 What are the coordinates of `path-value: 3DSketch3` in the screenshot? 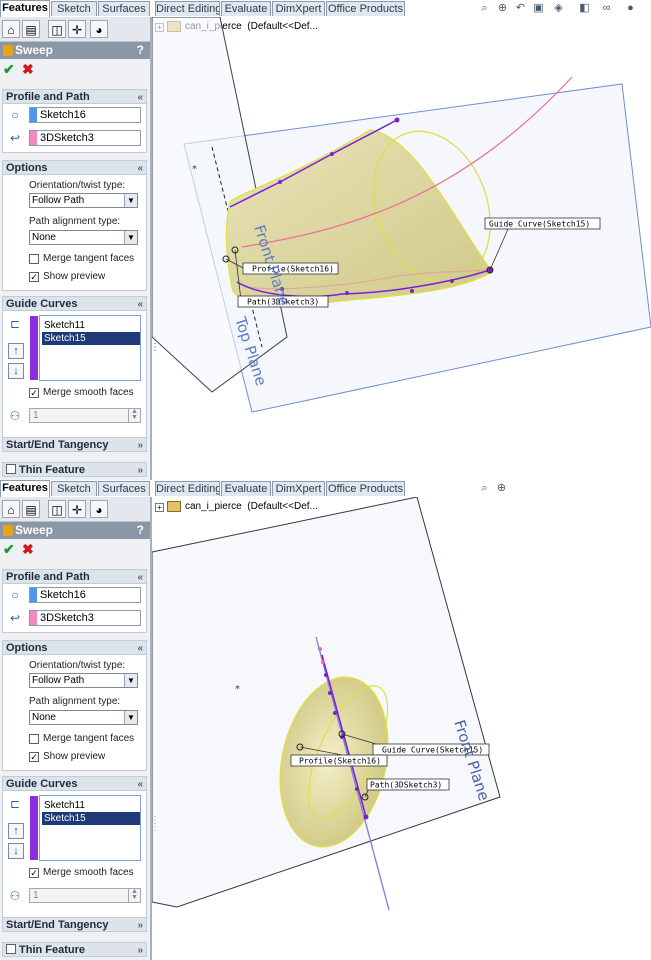 It's located at (67, 138).